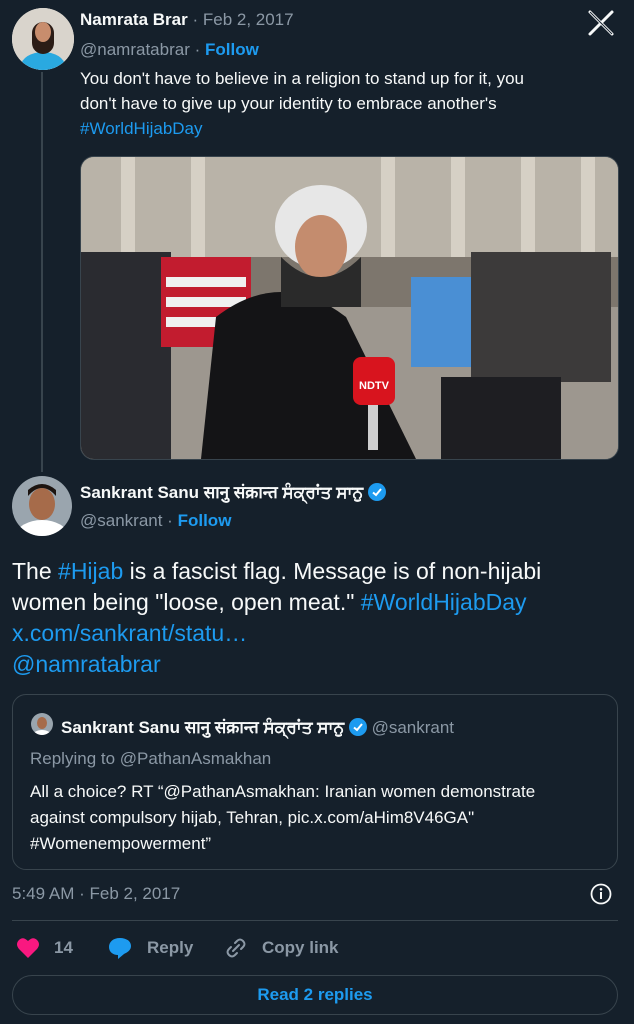  Describe the element at coordinates (413, 727) in the screenshot. I see `quoted-handle: @sankrant` at that location.